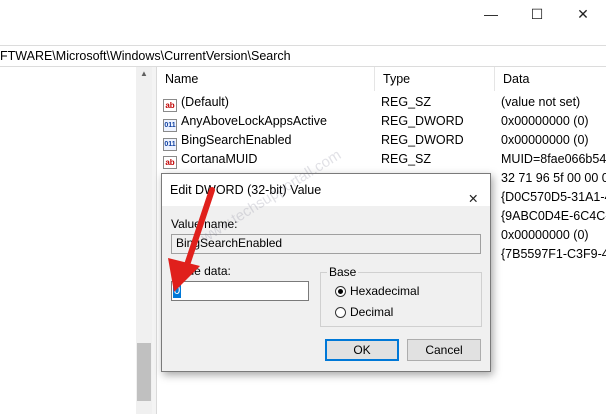 The image size is (606, 414). I want to click on dialog-close-button: ✕, so click(473, 192).